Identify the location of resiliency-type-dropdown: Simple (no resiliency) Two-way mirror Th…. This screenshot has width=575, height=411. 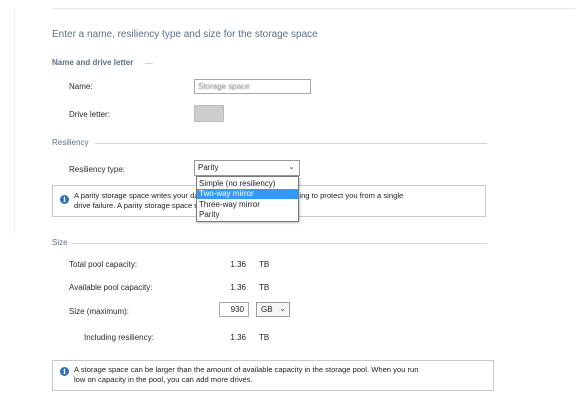
(247, 199).